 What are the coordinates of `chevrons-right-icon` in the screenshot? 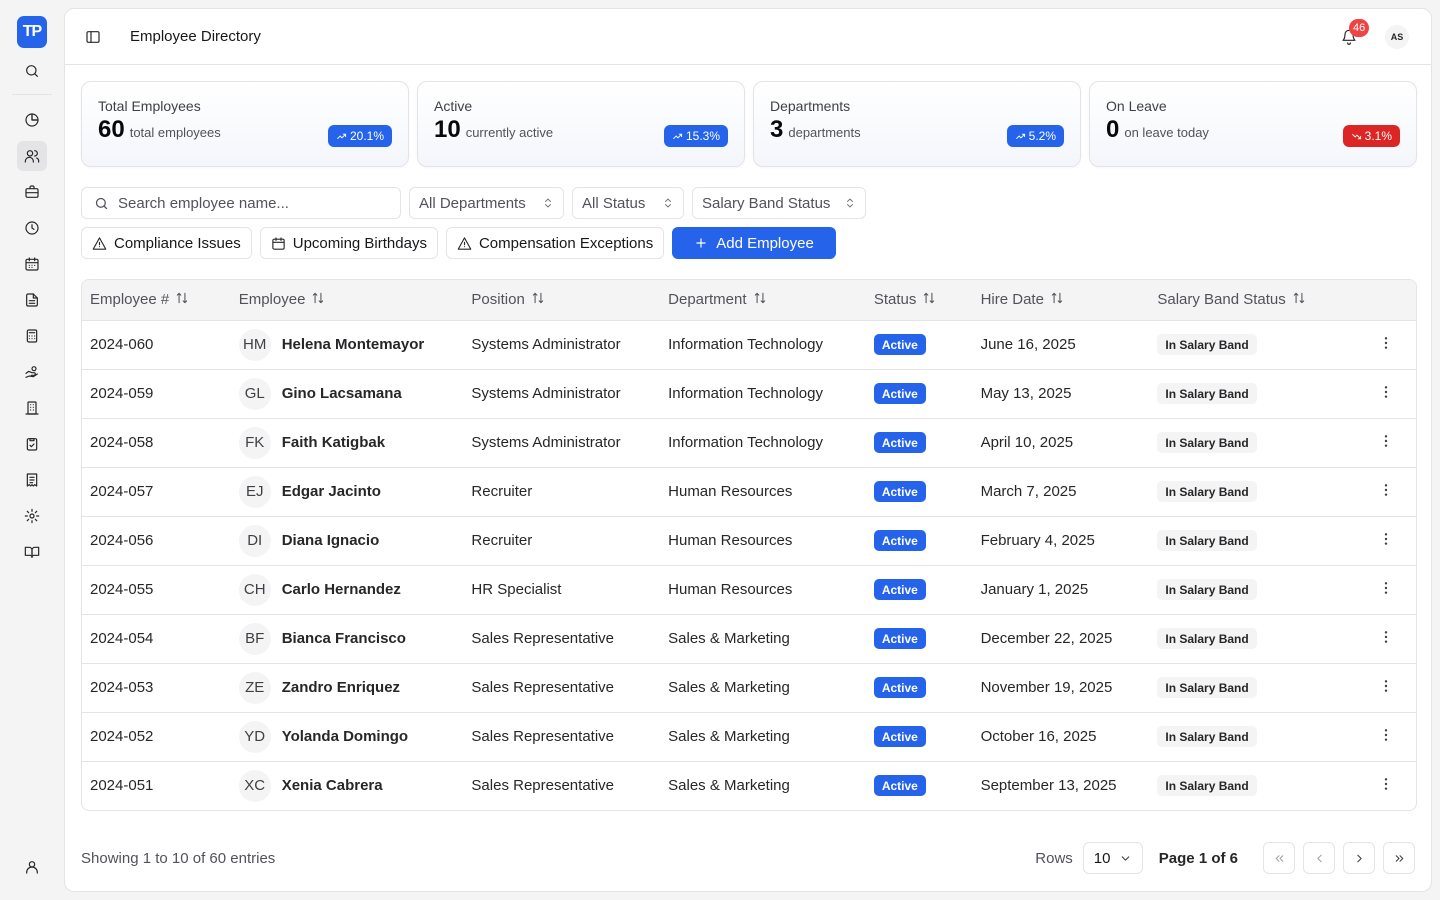 It's located at (1399, 858).